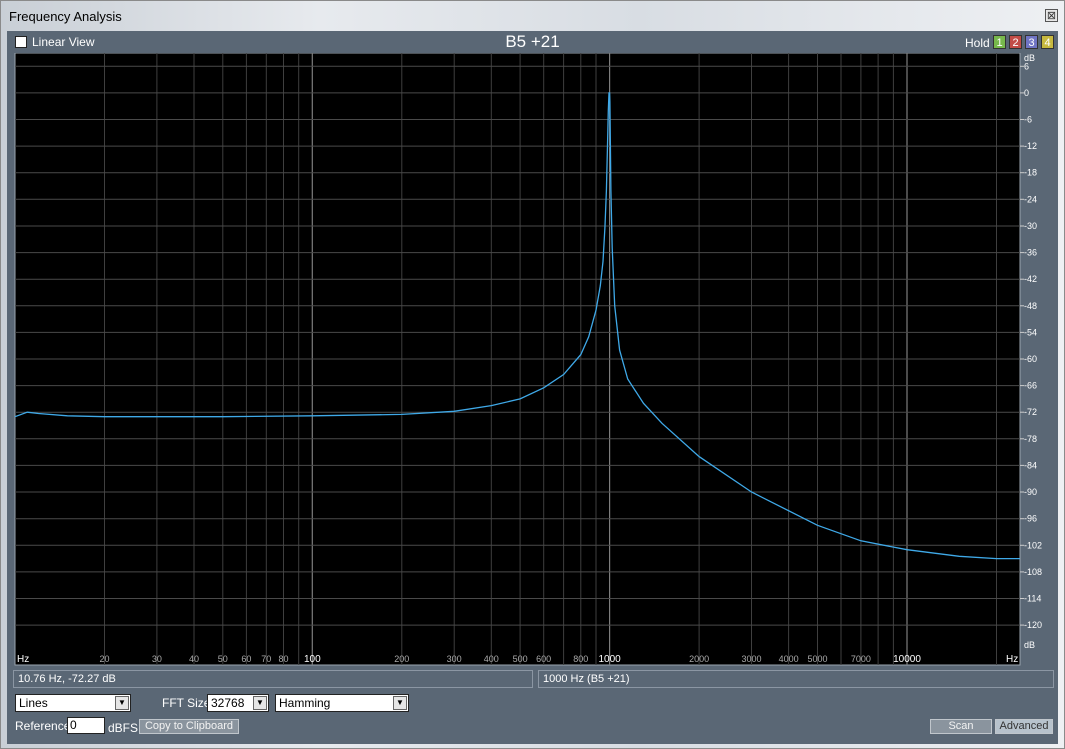 The height and width of the screenshot is (749, 1065). Describe the element at coordinates (1030, 412) in the screenshot. I see `y-tick-label: -72` at that location.